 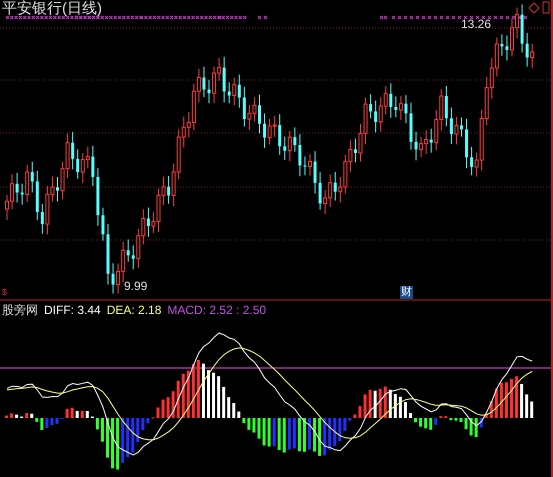 I want to click on dea-value: DEA: 2.18, so click(x=134, y=310).